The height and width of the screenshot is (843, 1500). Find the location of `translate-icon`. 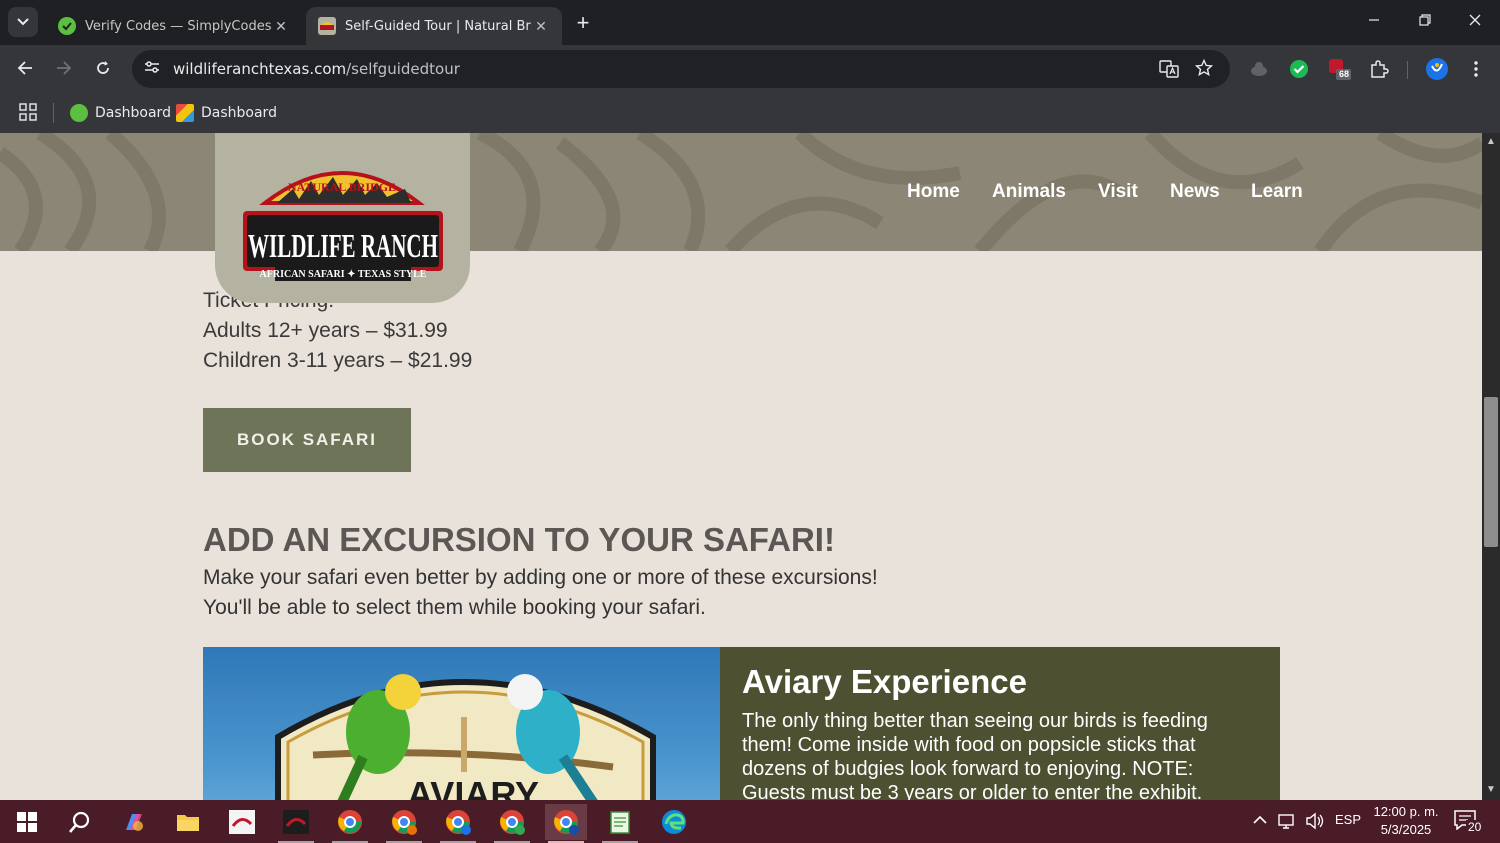

translate-icon is located at coordinates (1169, 70).